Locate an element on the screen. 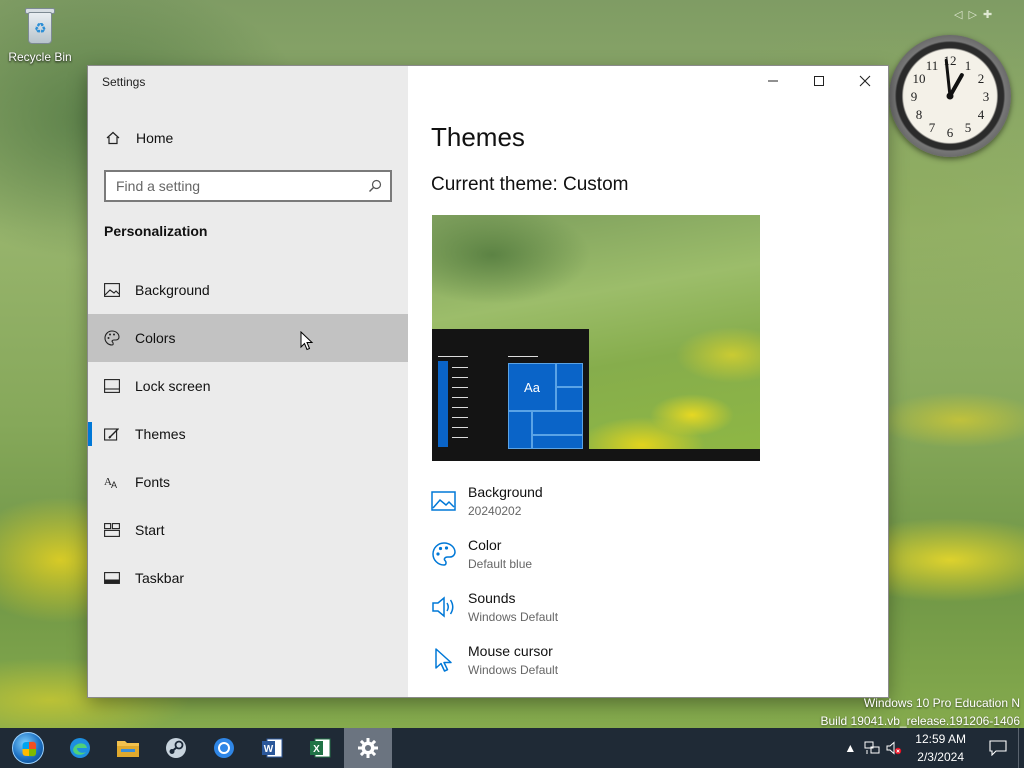 This screenshot has width=1024, height=768. windows-orb-icon is located at coordinates (28, 748).